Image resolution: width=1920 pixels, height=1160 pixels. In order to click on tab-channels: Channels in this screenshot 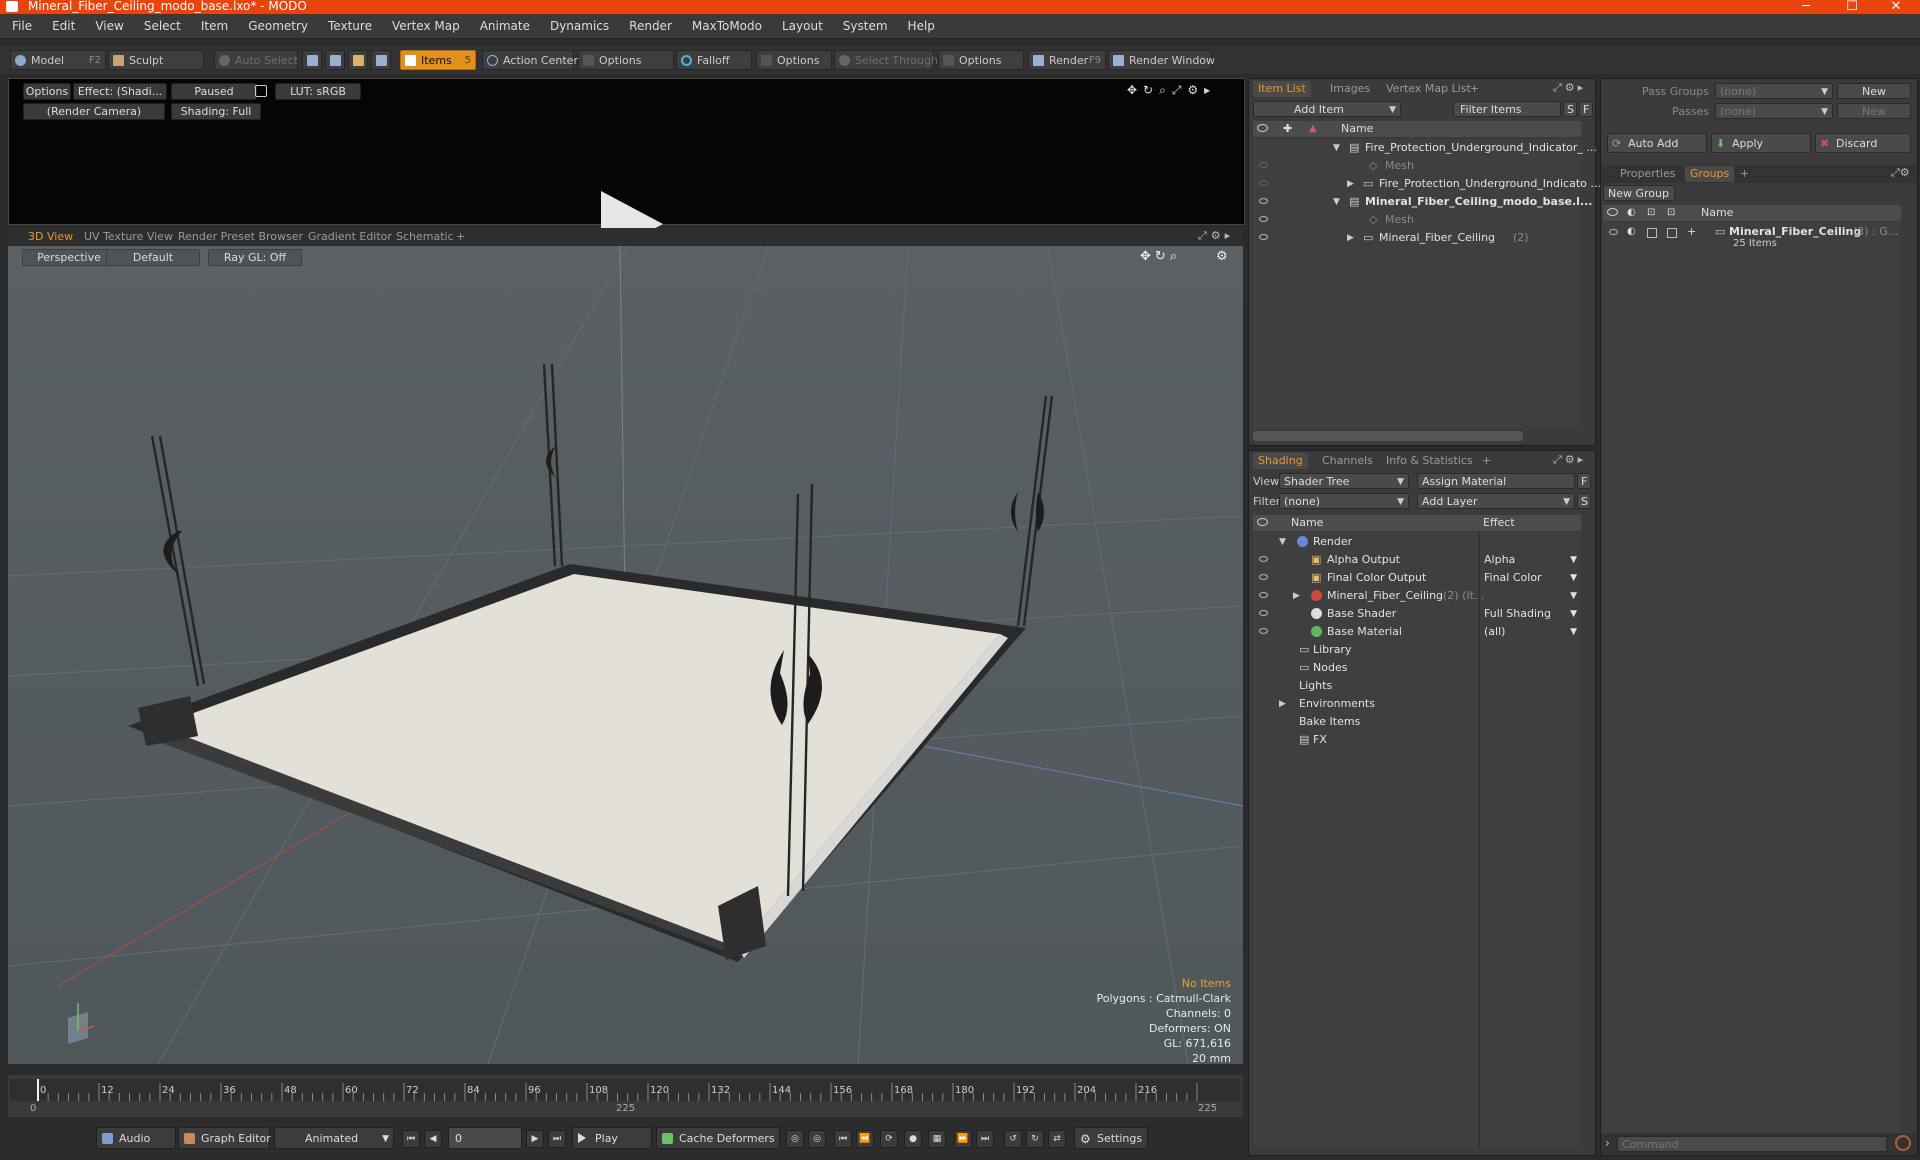, I will do `click(1347, 461)`.